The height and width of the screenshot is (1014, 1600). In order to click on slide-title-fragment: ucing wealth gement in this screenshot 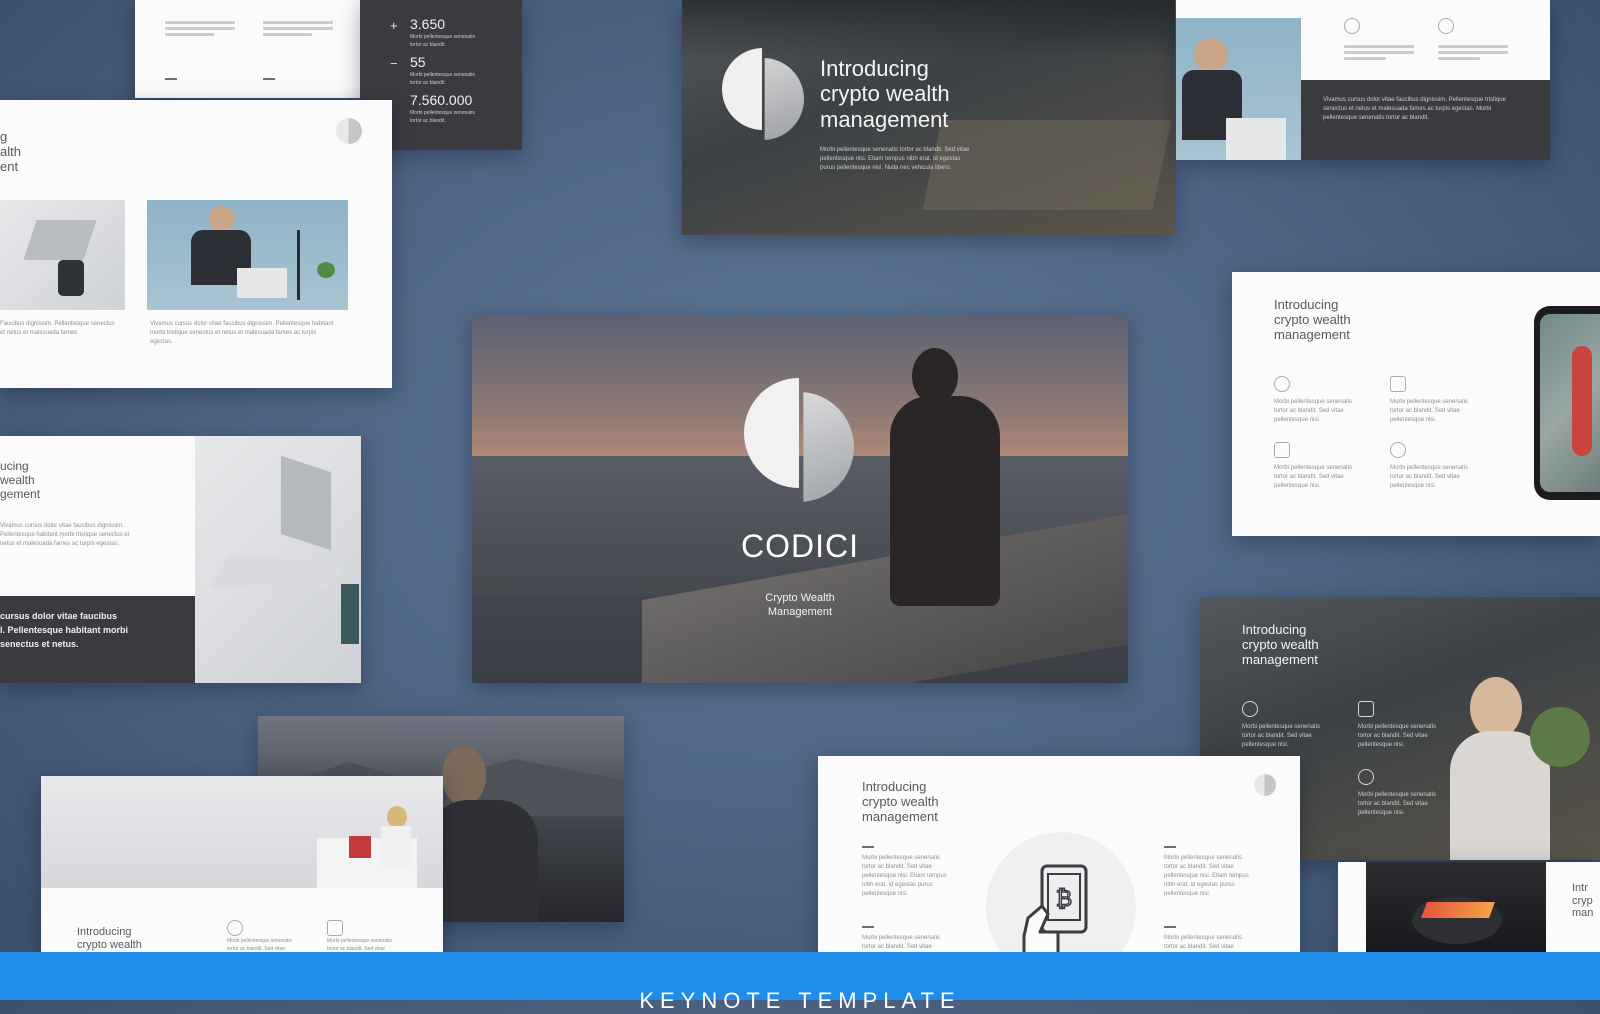, I will do `click(20, 480)`.